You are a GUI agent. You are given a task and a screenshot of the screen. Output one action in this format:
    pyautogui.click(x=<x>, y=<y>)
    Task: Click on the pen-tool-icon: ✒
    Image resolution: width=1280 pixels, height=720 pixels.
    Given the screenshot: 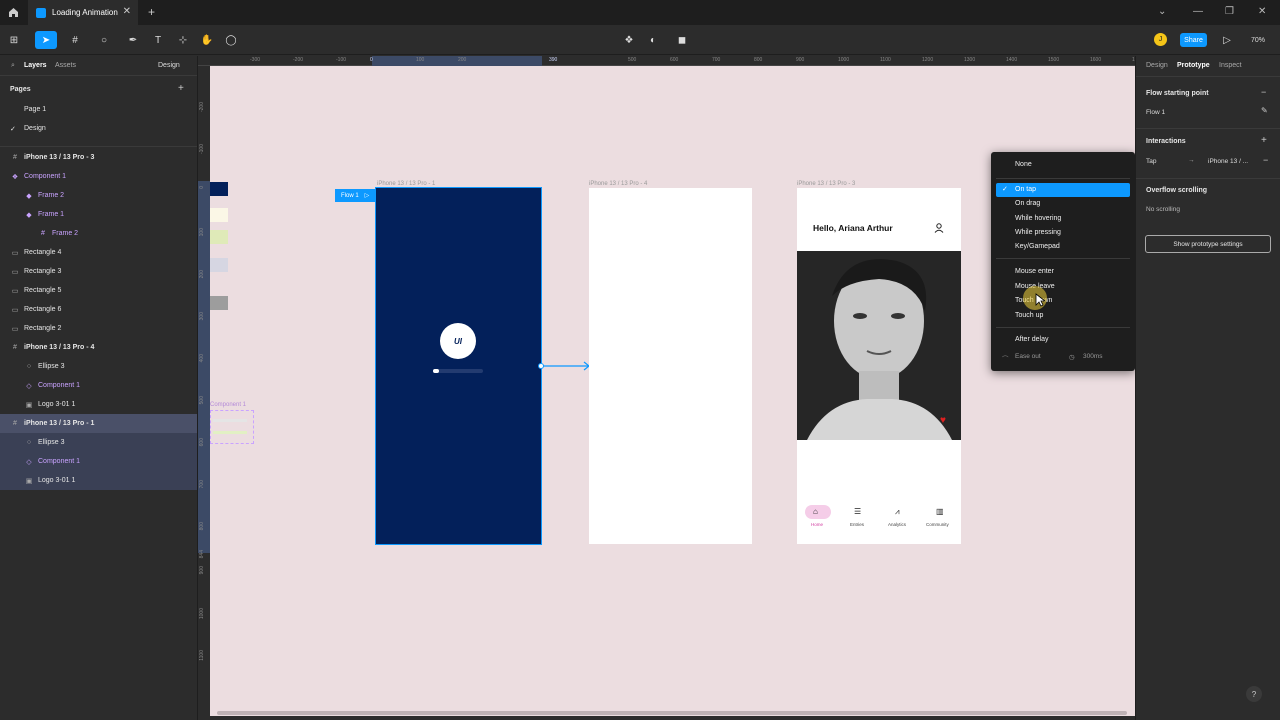 What is the action you would take?
    pyautogui.click(x=133, y=40)
    